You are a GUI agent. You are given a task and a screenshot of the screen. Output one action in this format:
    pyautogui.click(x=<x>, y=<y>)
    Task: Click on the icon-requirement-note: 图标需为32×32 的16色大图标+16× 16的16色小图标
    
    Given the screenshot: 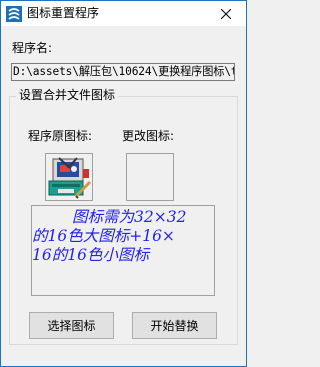 What is the action you would take?
    pyautogui.click(x=123, y=250)
    